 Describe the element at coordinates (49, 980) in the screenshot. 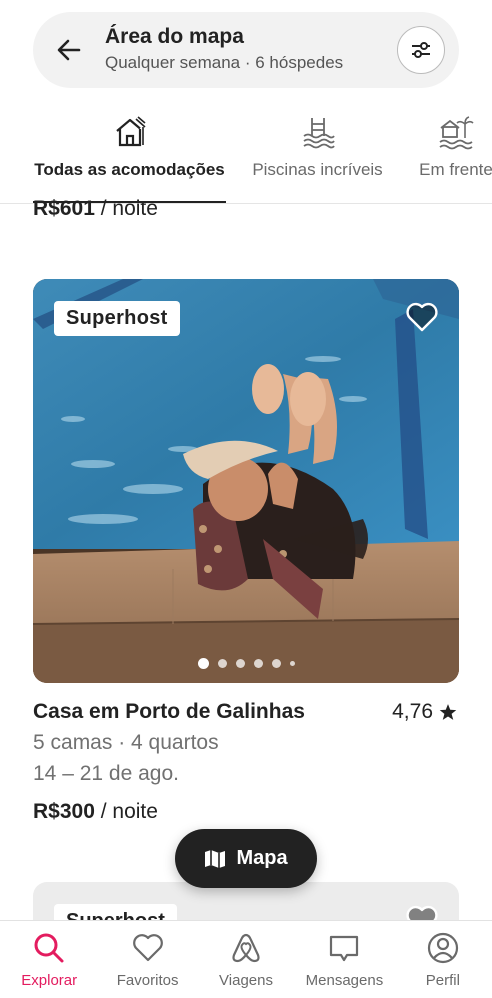

I see `nav-label: Explorar` at that location.